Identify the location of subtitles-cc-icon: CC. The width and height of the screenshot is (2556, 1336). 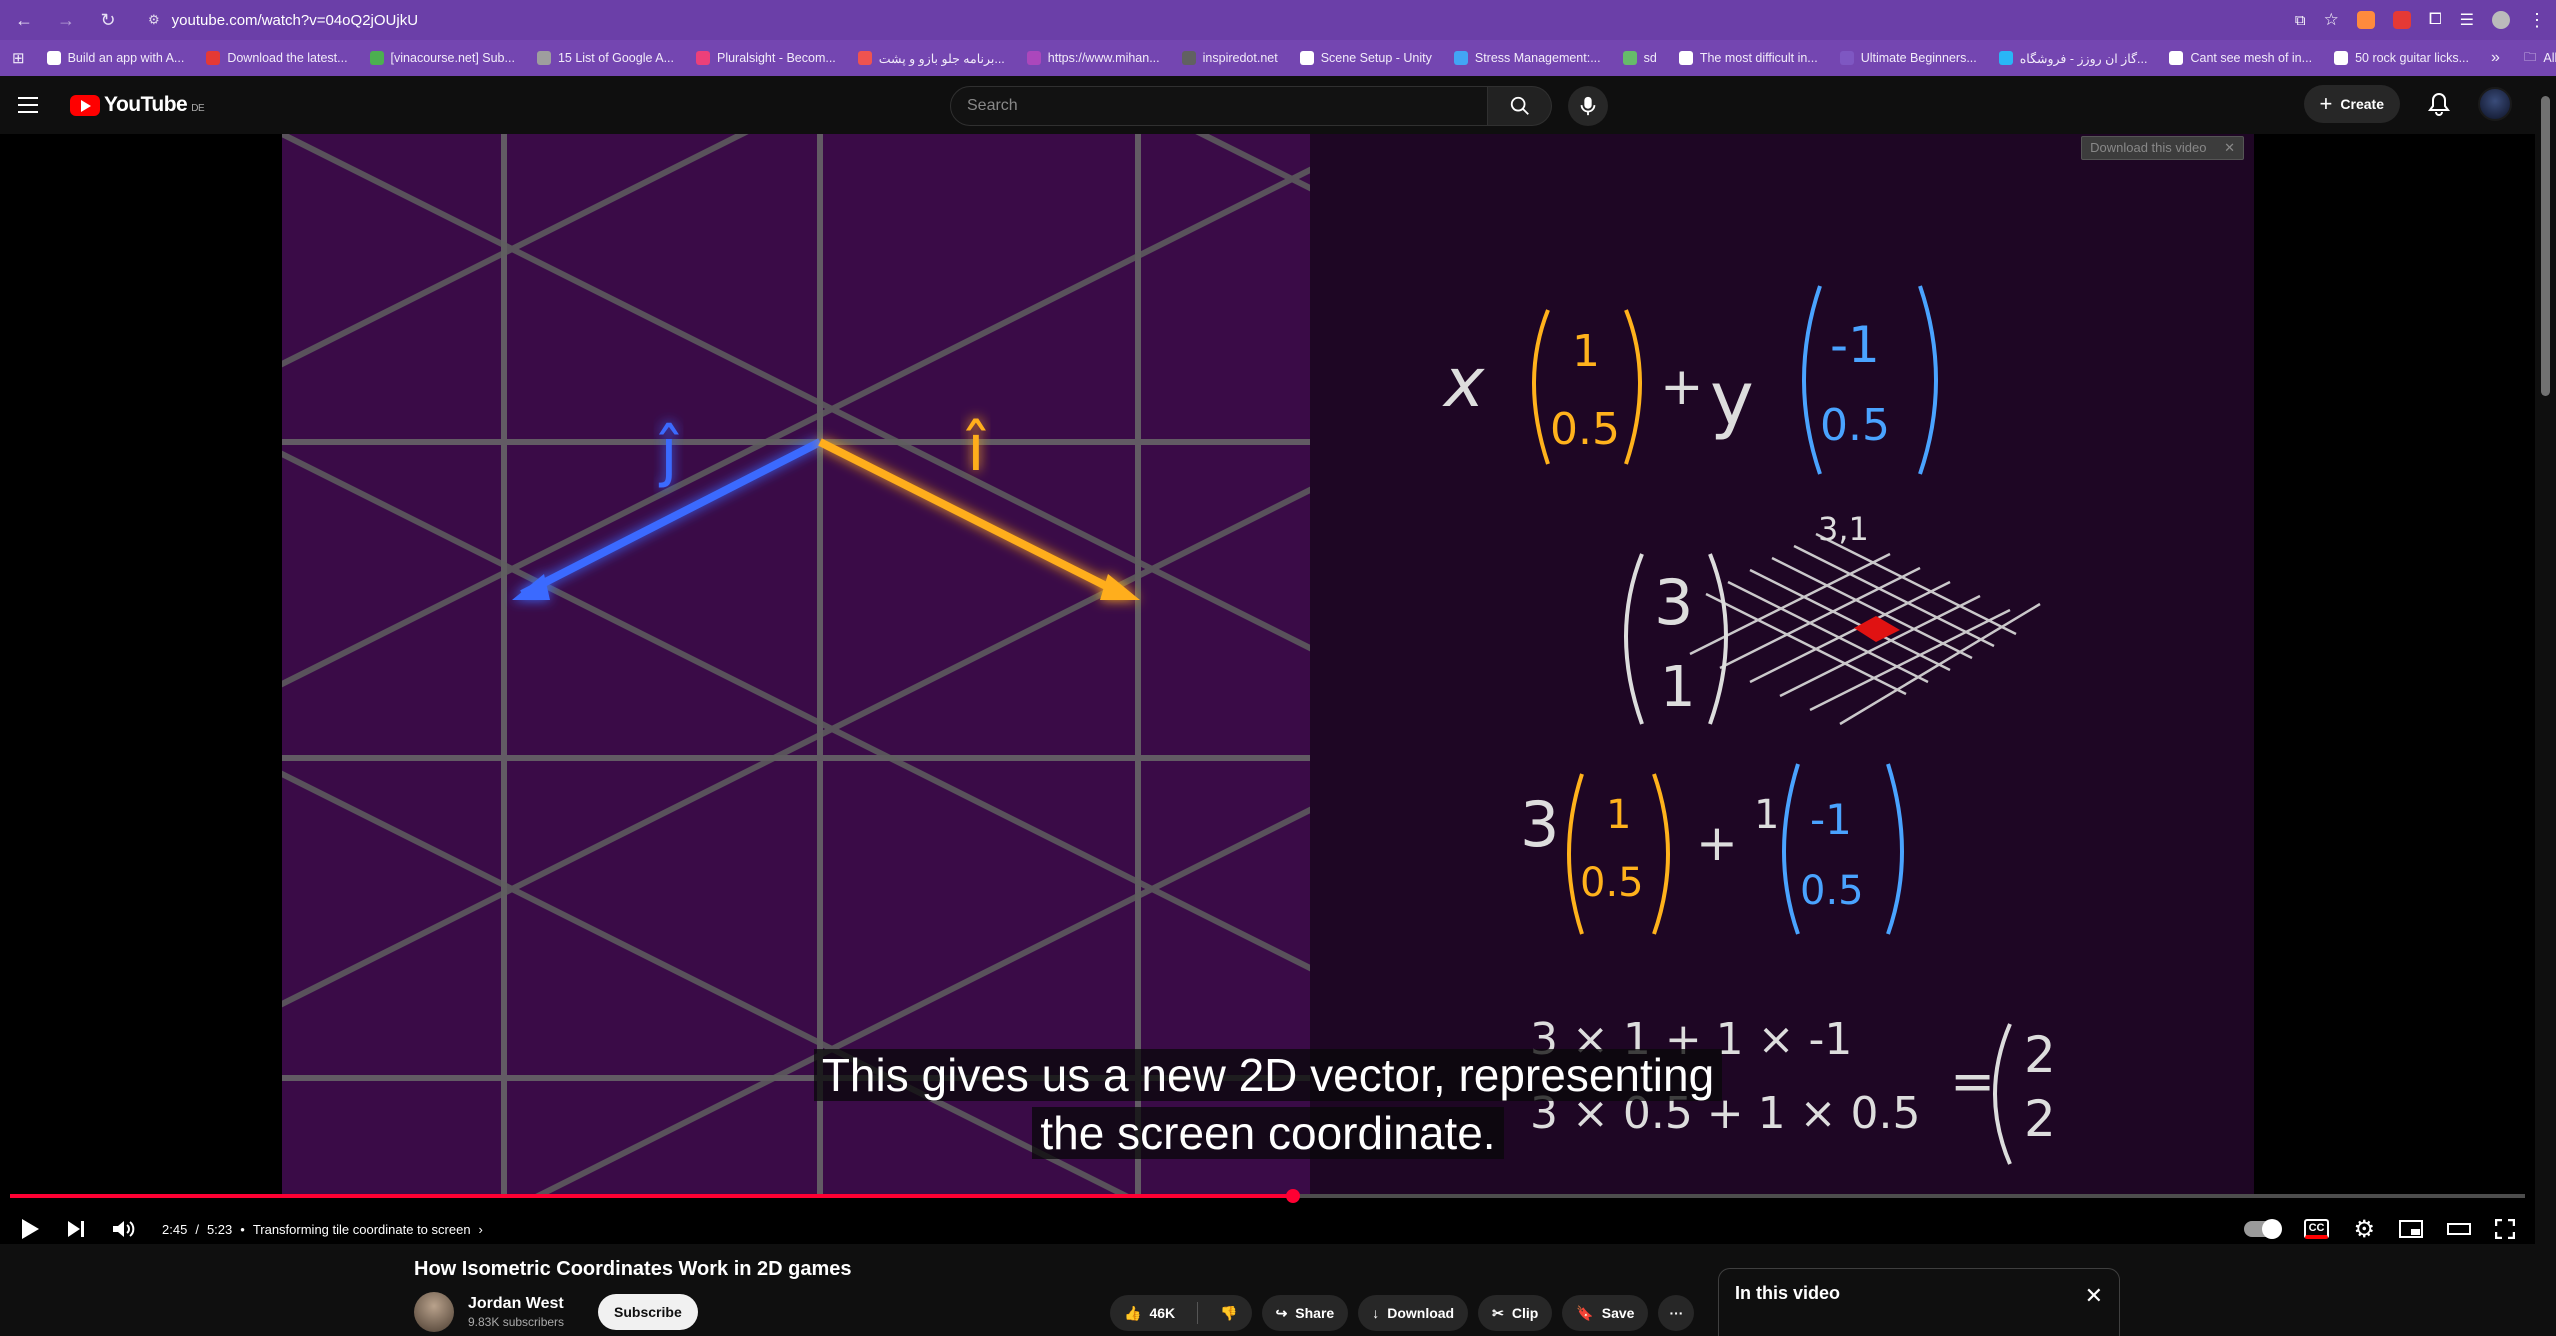
(2316, 1229).